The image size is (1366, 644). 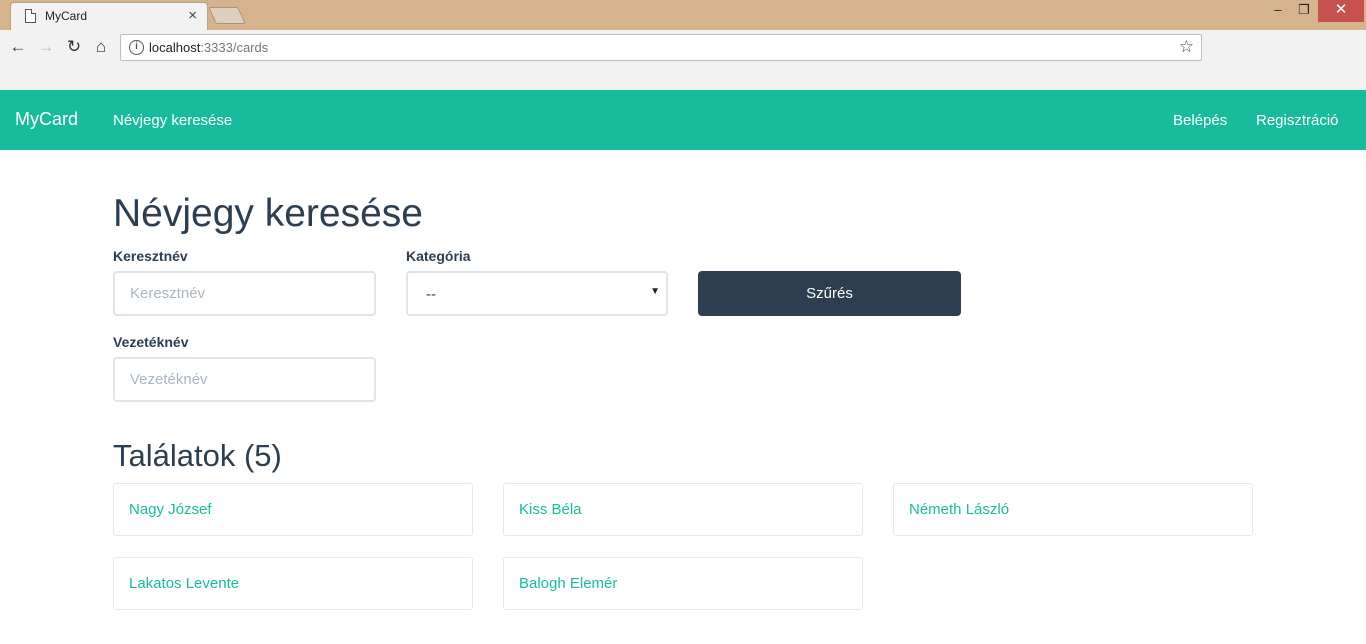 I want to click on bookmark-star-icon: ☆, so click(x=1186, y=47).